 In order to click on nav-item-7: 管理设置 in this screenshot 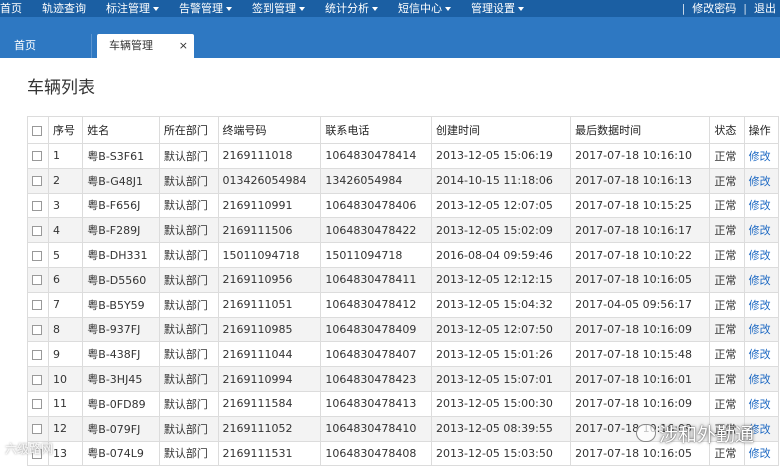, I will do `click(497, 8)`.